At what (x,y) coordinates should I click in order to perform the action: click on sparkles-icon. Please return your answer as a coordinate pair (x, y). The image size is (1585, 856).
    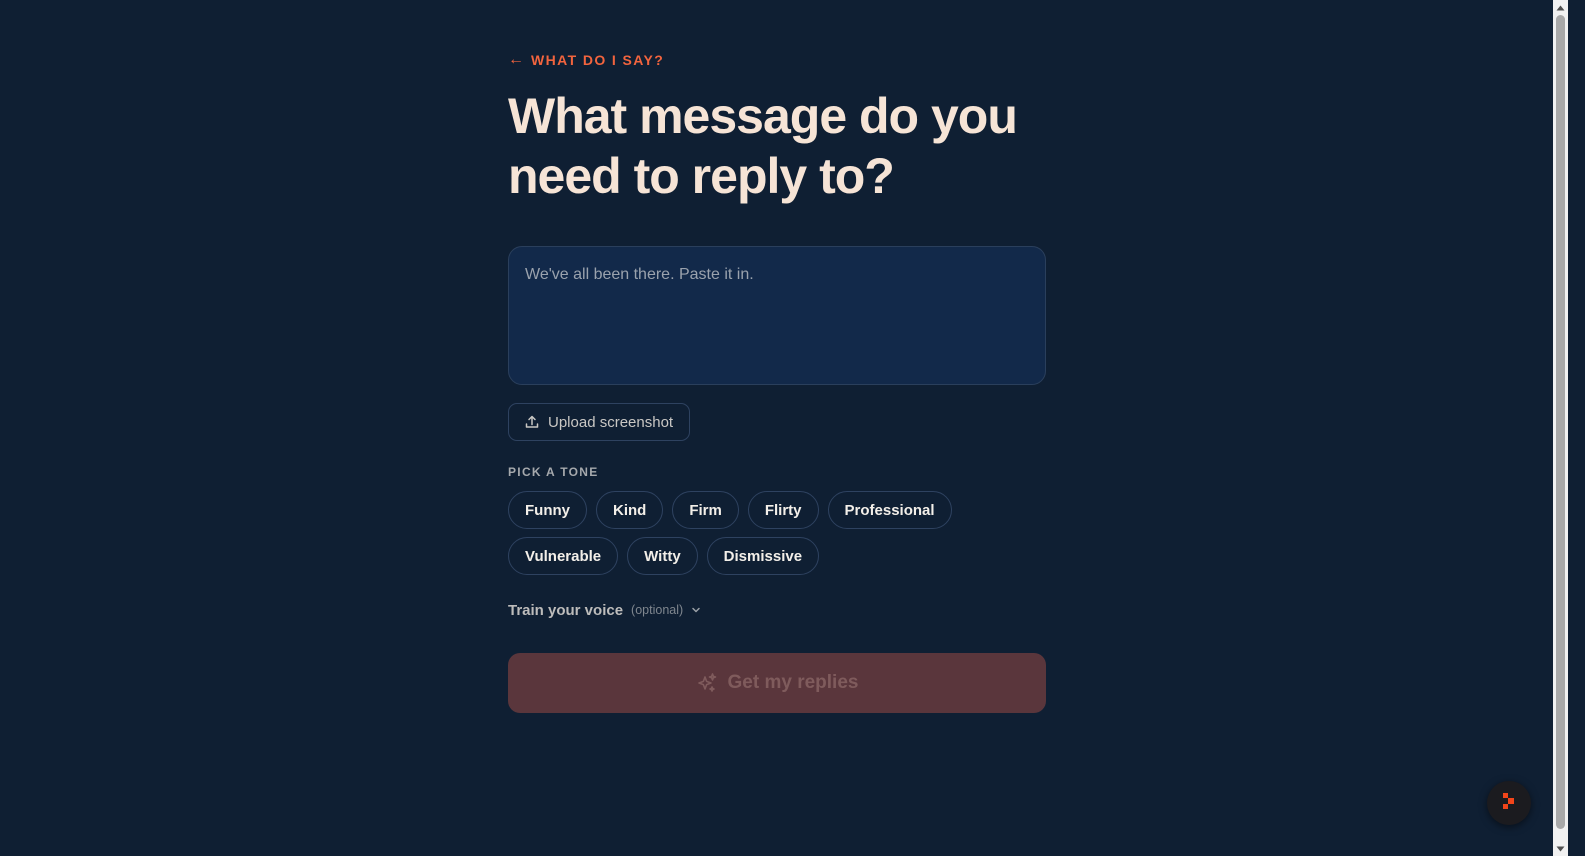
    Looking at the image, I should click on (707, 683).